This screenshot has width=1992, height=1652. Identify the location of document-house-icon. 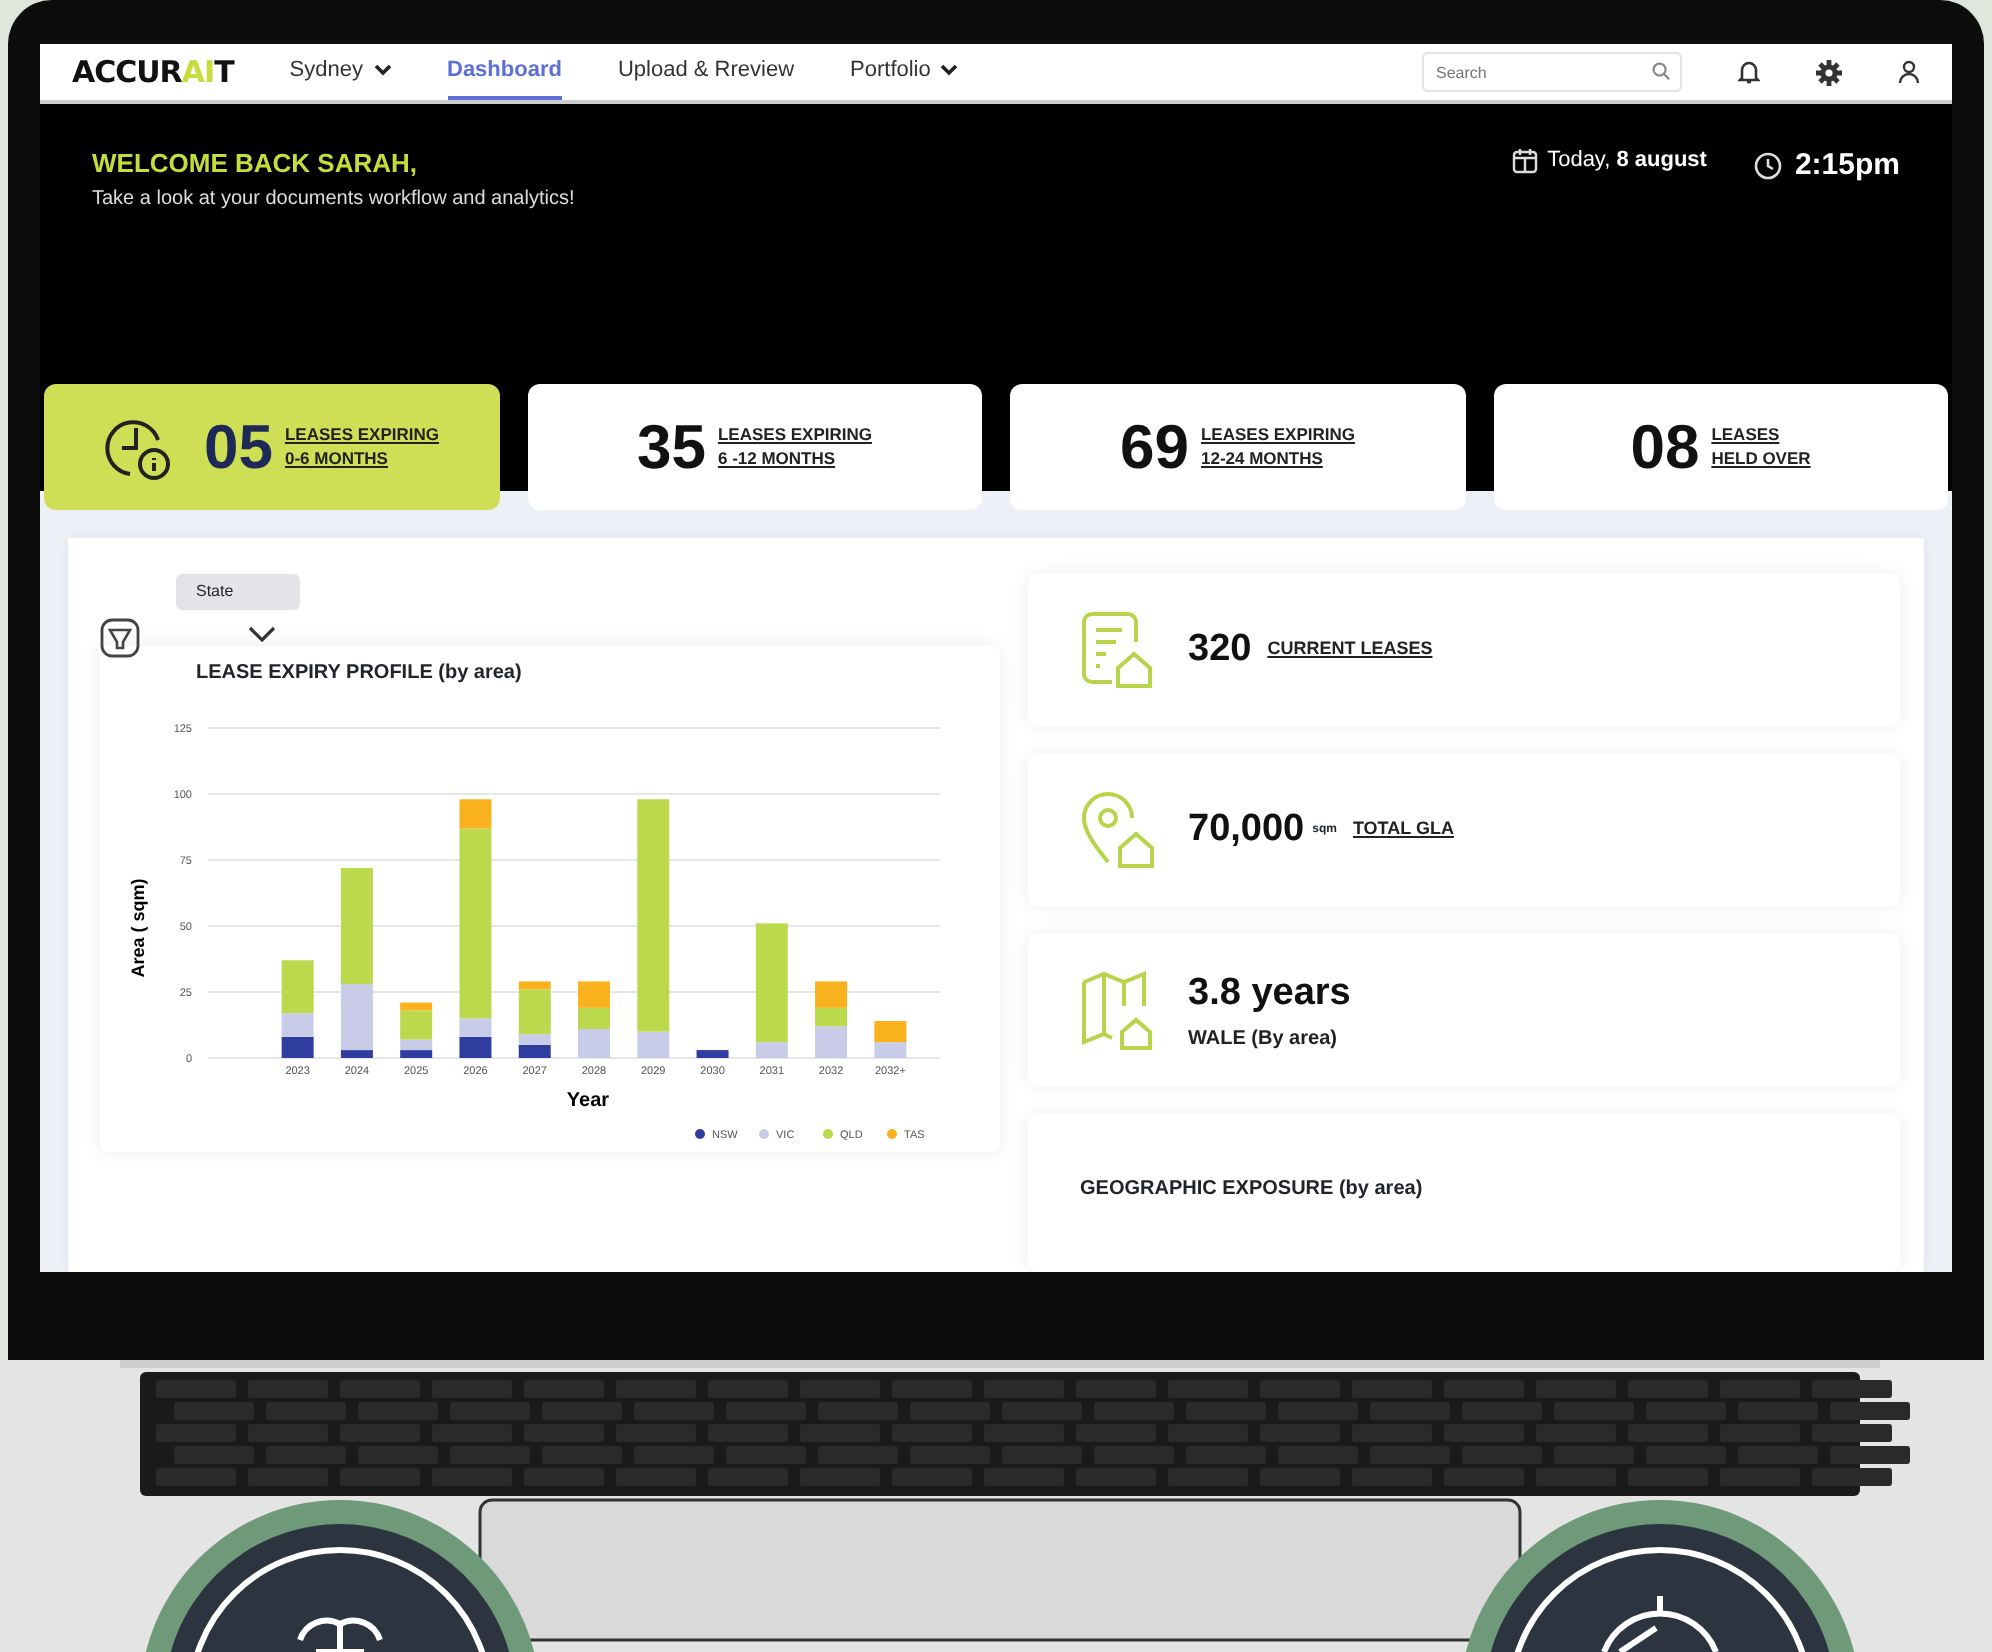
(1118, 650).